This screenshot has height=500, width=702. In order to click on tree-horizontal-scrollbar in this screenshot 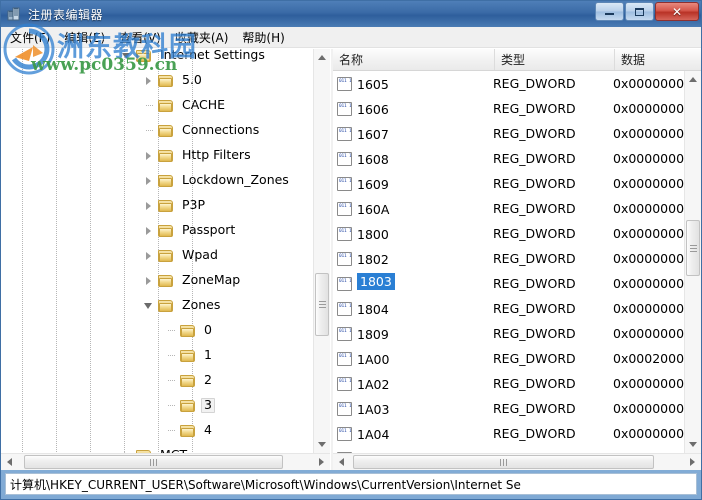, I will do `click(165, 461)`.